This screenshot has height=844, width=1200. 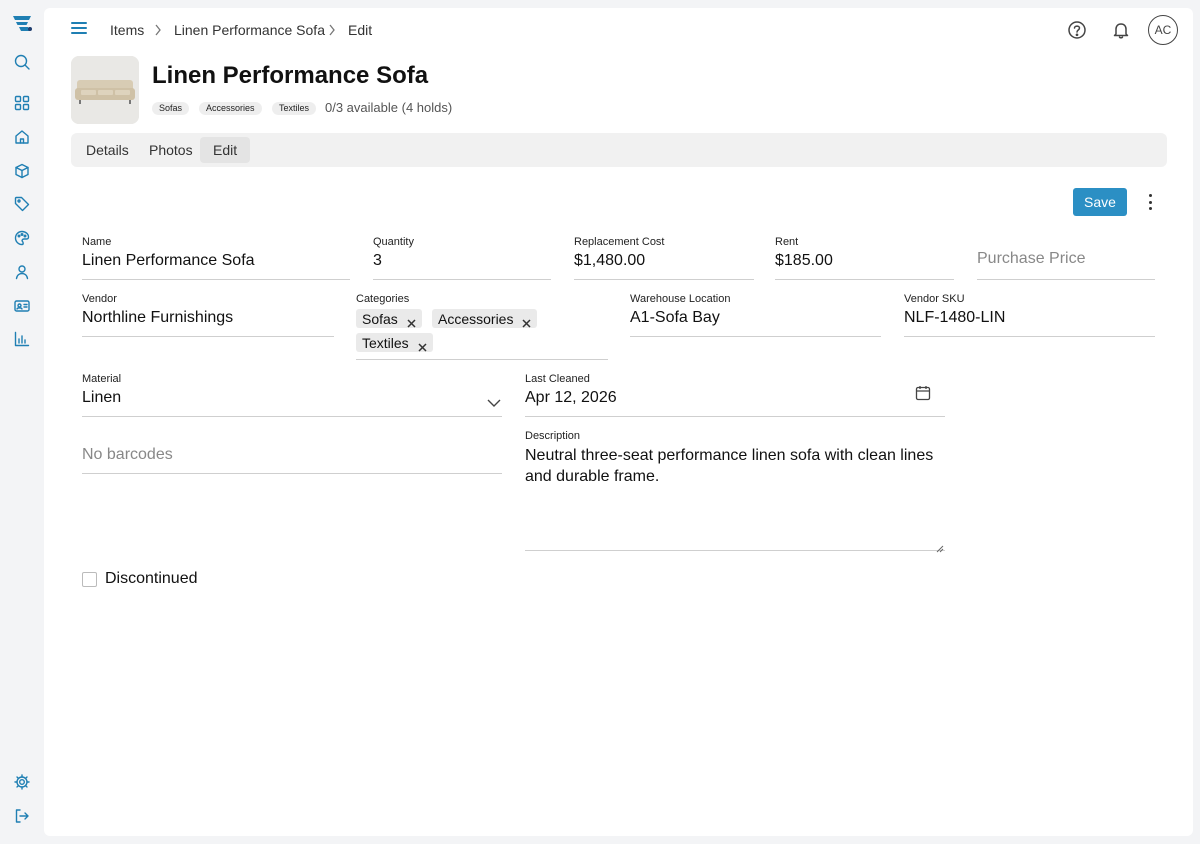 What do you see at coordinates (393, 242) in the screenshot?
I see `field-label: Quantity` at bounding box center [393, 242].